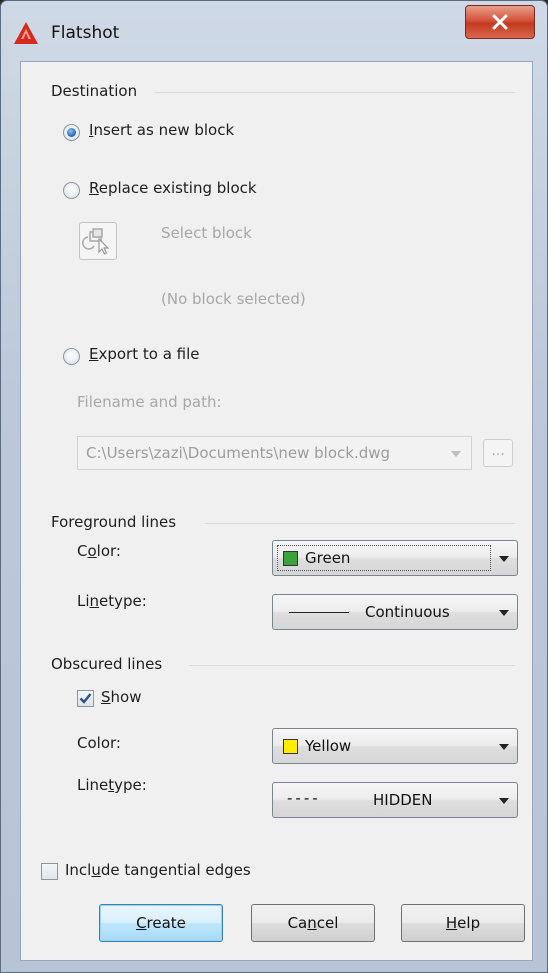 The height and width of the screenshot is (973, 548). What do you see at coordinates (173, 188) in the screenshot?
I see `replace-existing-block-label: Replace existing block` at bounding box center [173, 188].